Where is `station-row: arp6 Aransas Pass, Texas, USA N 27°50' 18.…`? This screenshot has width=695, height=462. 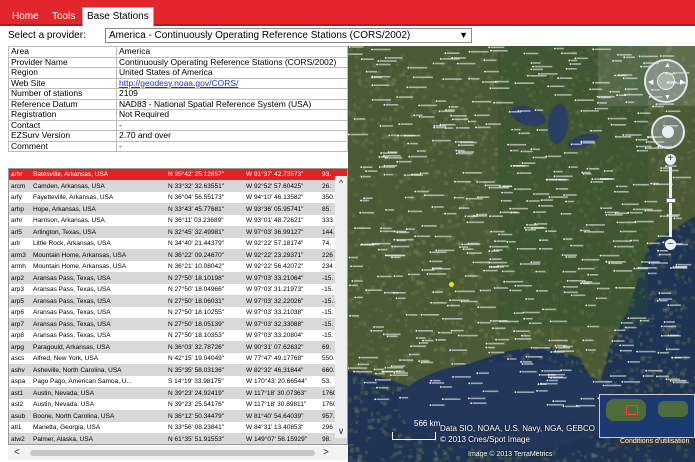 station-row: arp6 Aransas Pass, Texas, USA N 27°50' 18.… is located at coordinates (178, 313).